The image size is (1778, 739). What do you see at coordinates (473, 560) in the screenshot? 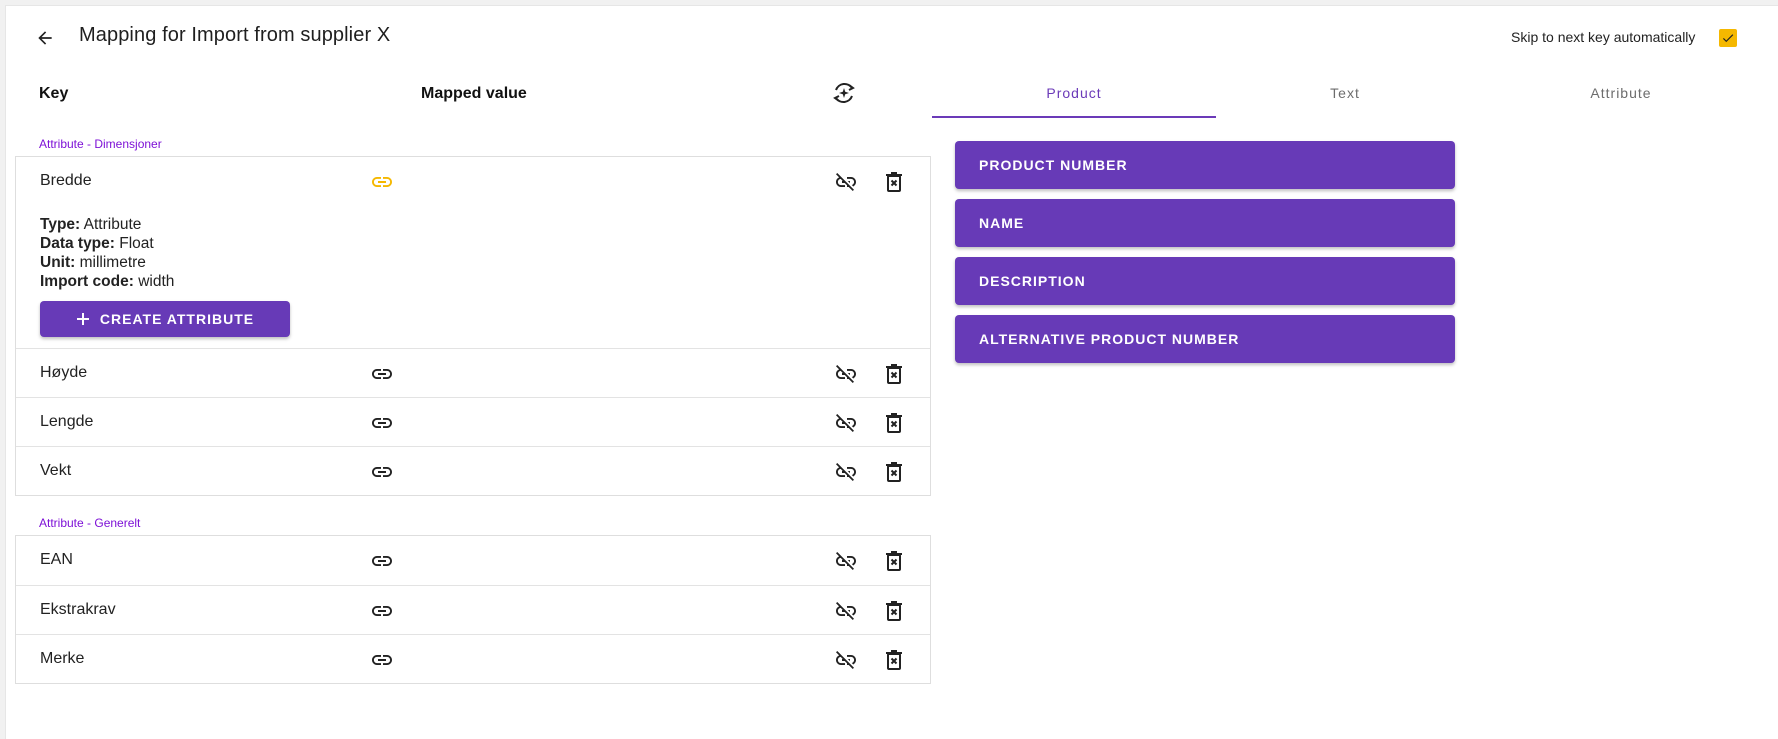
I see `key-row-ean: EAN` at bounding box center [473, 560].